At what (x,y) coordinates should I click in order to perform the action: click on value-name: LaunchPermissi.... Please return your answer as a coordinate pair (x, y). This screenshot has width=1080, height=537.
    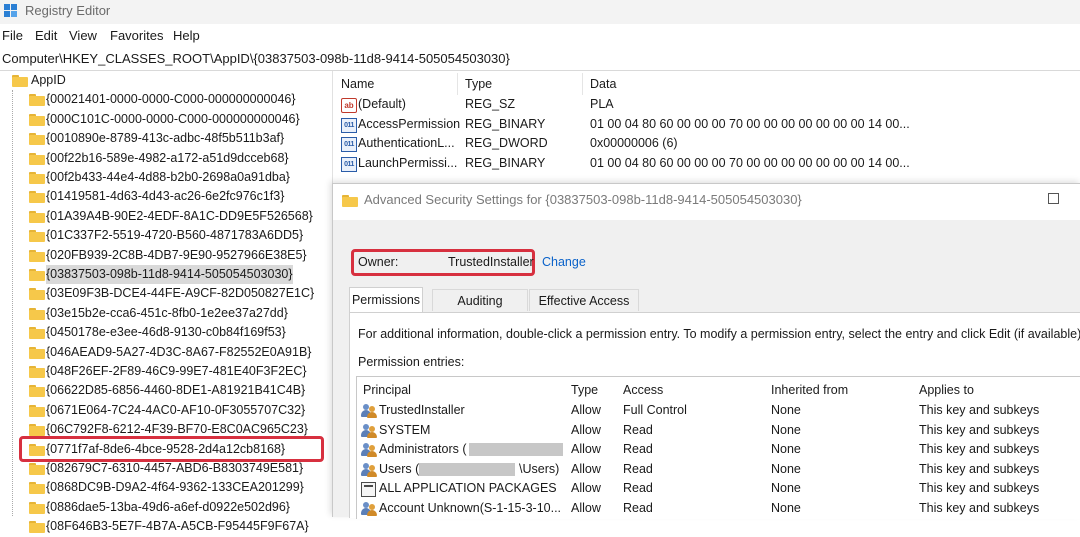
    Looking at the image, I should click on (408, 162).